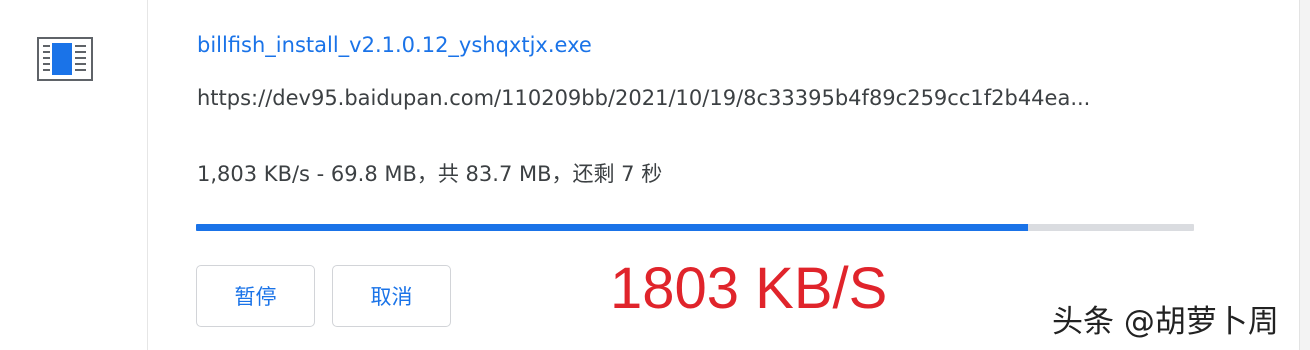 The width and height of the screenshot is (1310, 350). I want to click on download-status-text: 1,803 KB/s - 69.8 MB，共 83.7 MB，还剩 7 秒, so click(430, 174).